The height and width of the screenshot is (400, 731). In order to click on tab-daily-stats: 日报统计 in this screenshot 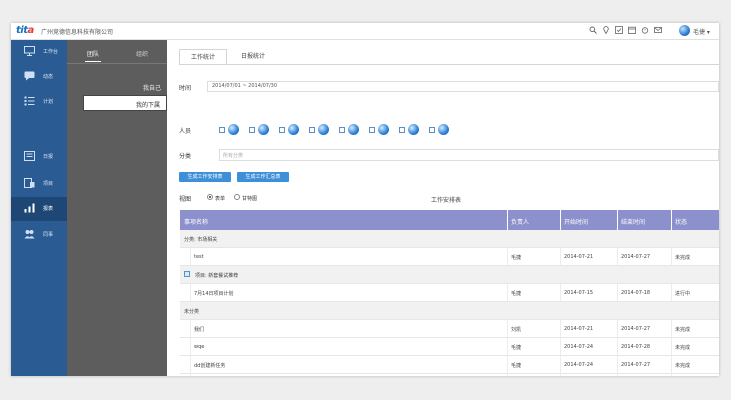, I will do `click(253, 57)`.